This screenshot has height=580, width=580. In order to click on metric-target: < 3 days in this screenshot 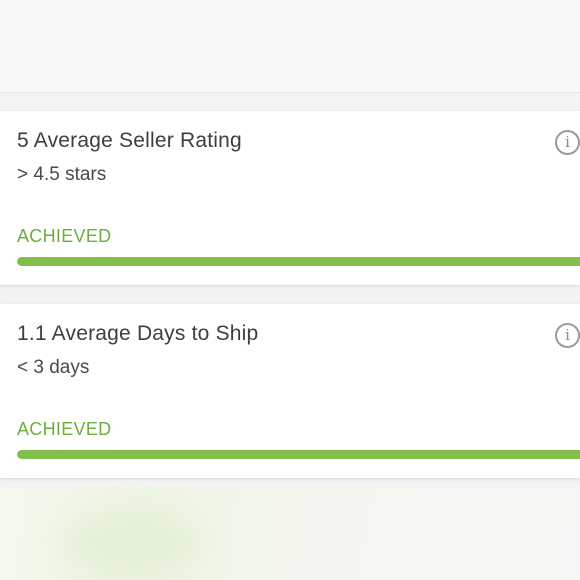, I will do `click(53, 367)`.